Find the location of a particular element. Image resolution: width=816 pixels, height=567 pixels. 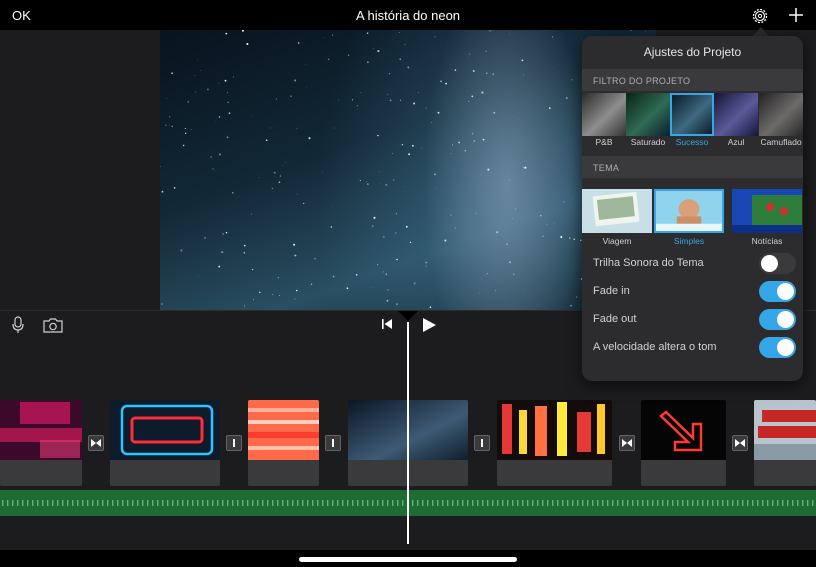

filter-saturado: Saturado is located at coordinates (648, 121).